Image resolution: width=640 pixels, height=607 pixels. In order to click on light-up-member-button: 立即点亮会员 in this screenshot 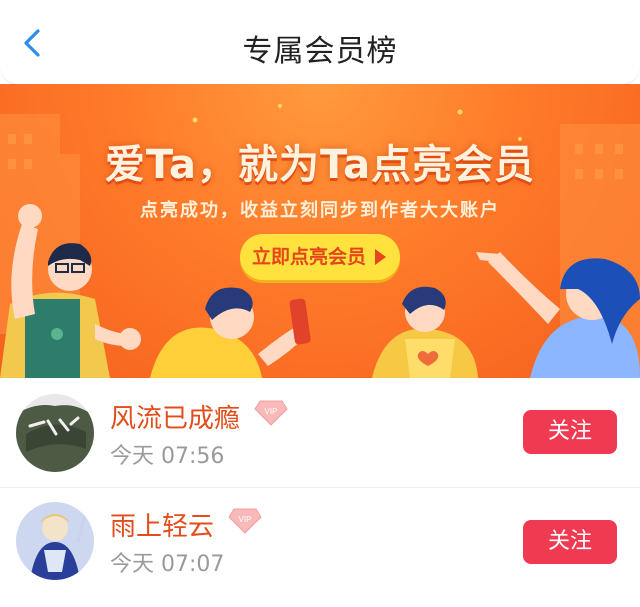, I will do `click(320, 257)`.